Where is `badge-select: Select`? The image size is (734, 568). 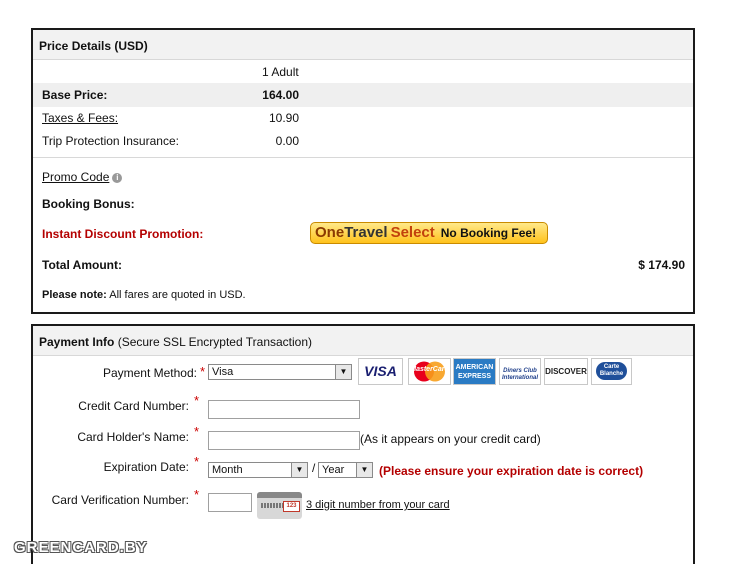
badge-select: Select is located at coordinates (412, 232).